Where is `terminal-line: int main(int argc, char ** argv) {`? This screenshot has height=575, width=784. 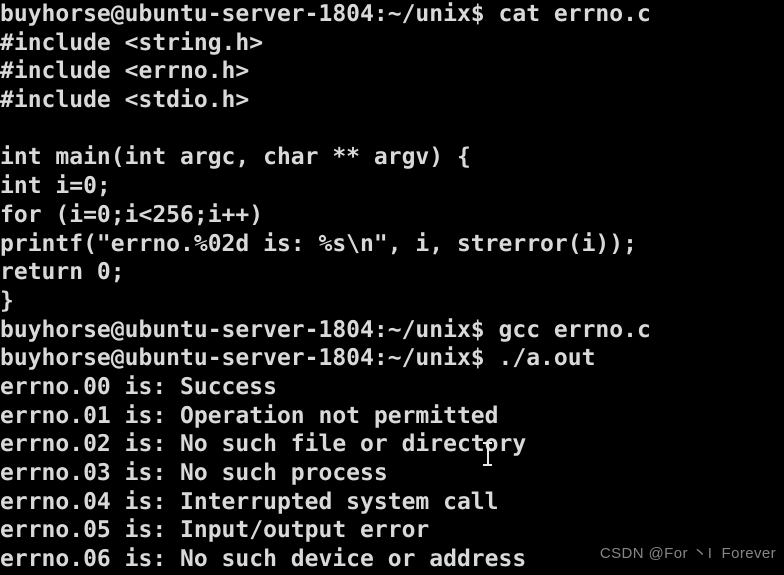
terminal-line: int main(int argc, char ** argv) { is located at coordinates (235, 157).